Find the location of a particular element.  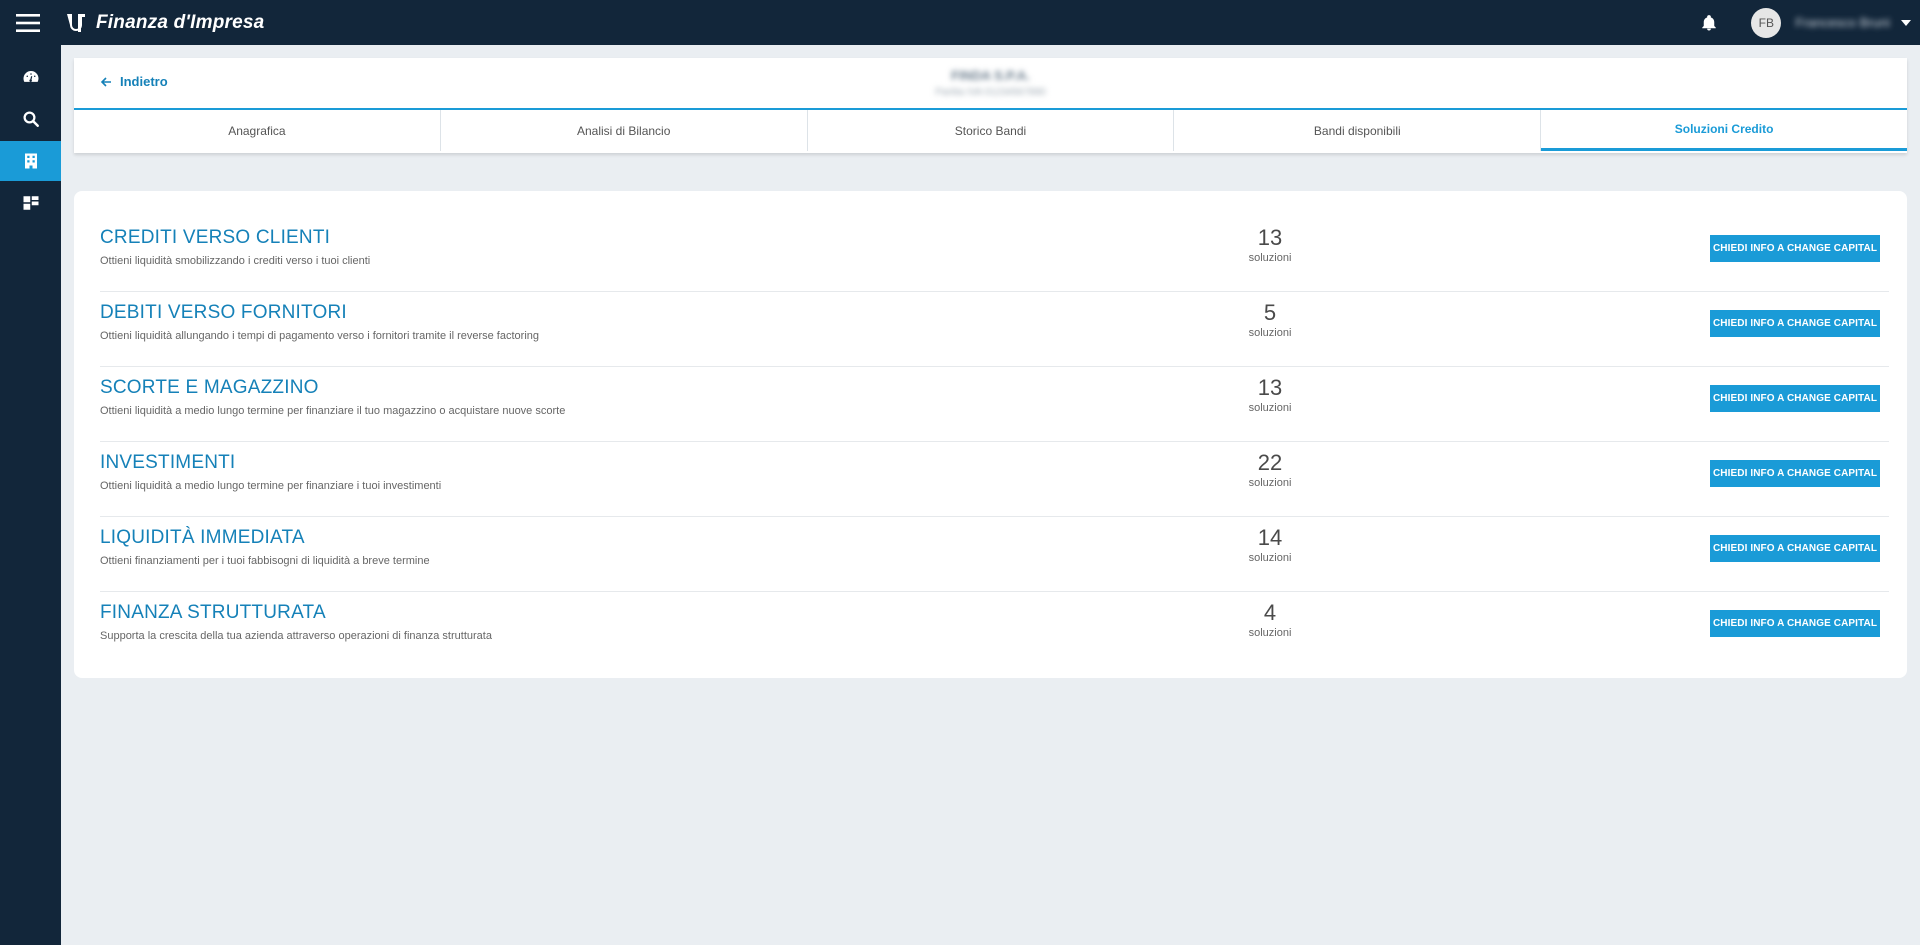

top-bar: Finanza d'Impresa FB Francesco Bruni is located at coordinates (960, 22).